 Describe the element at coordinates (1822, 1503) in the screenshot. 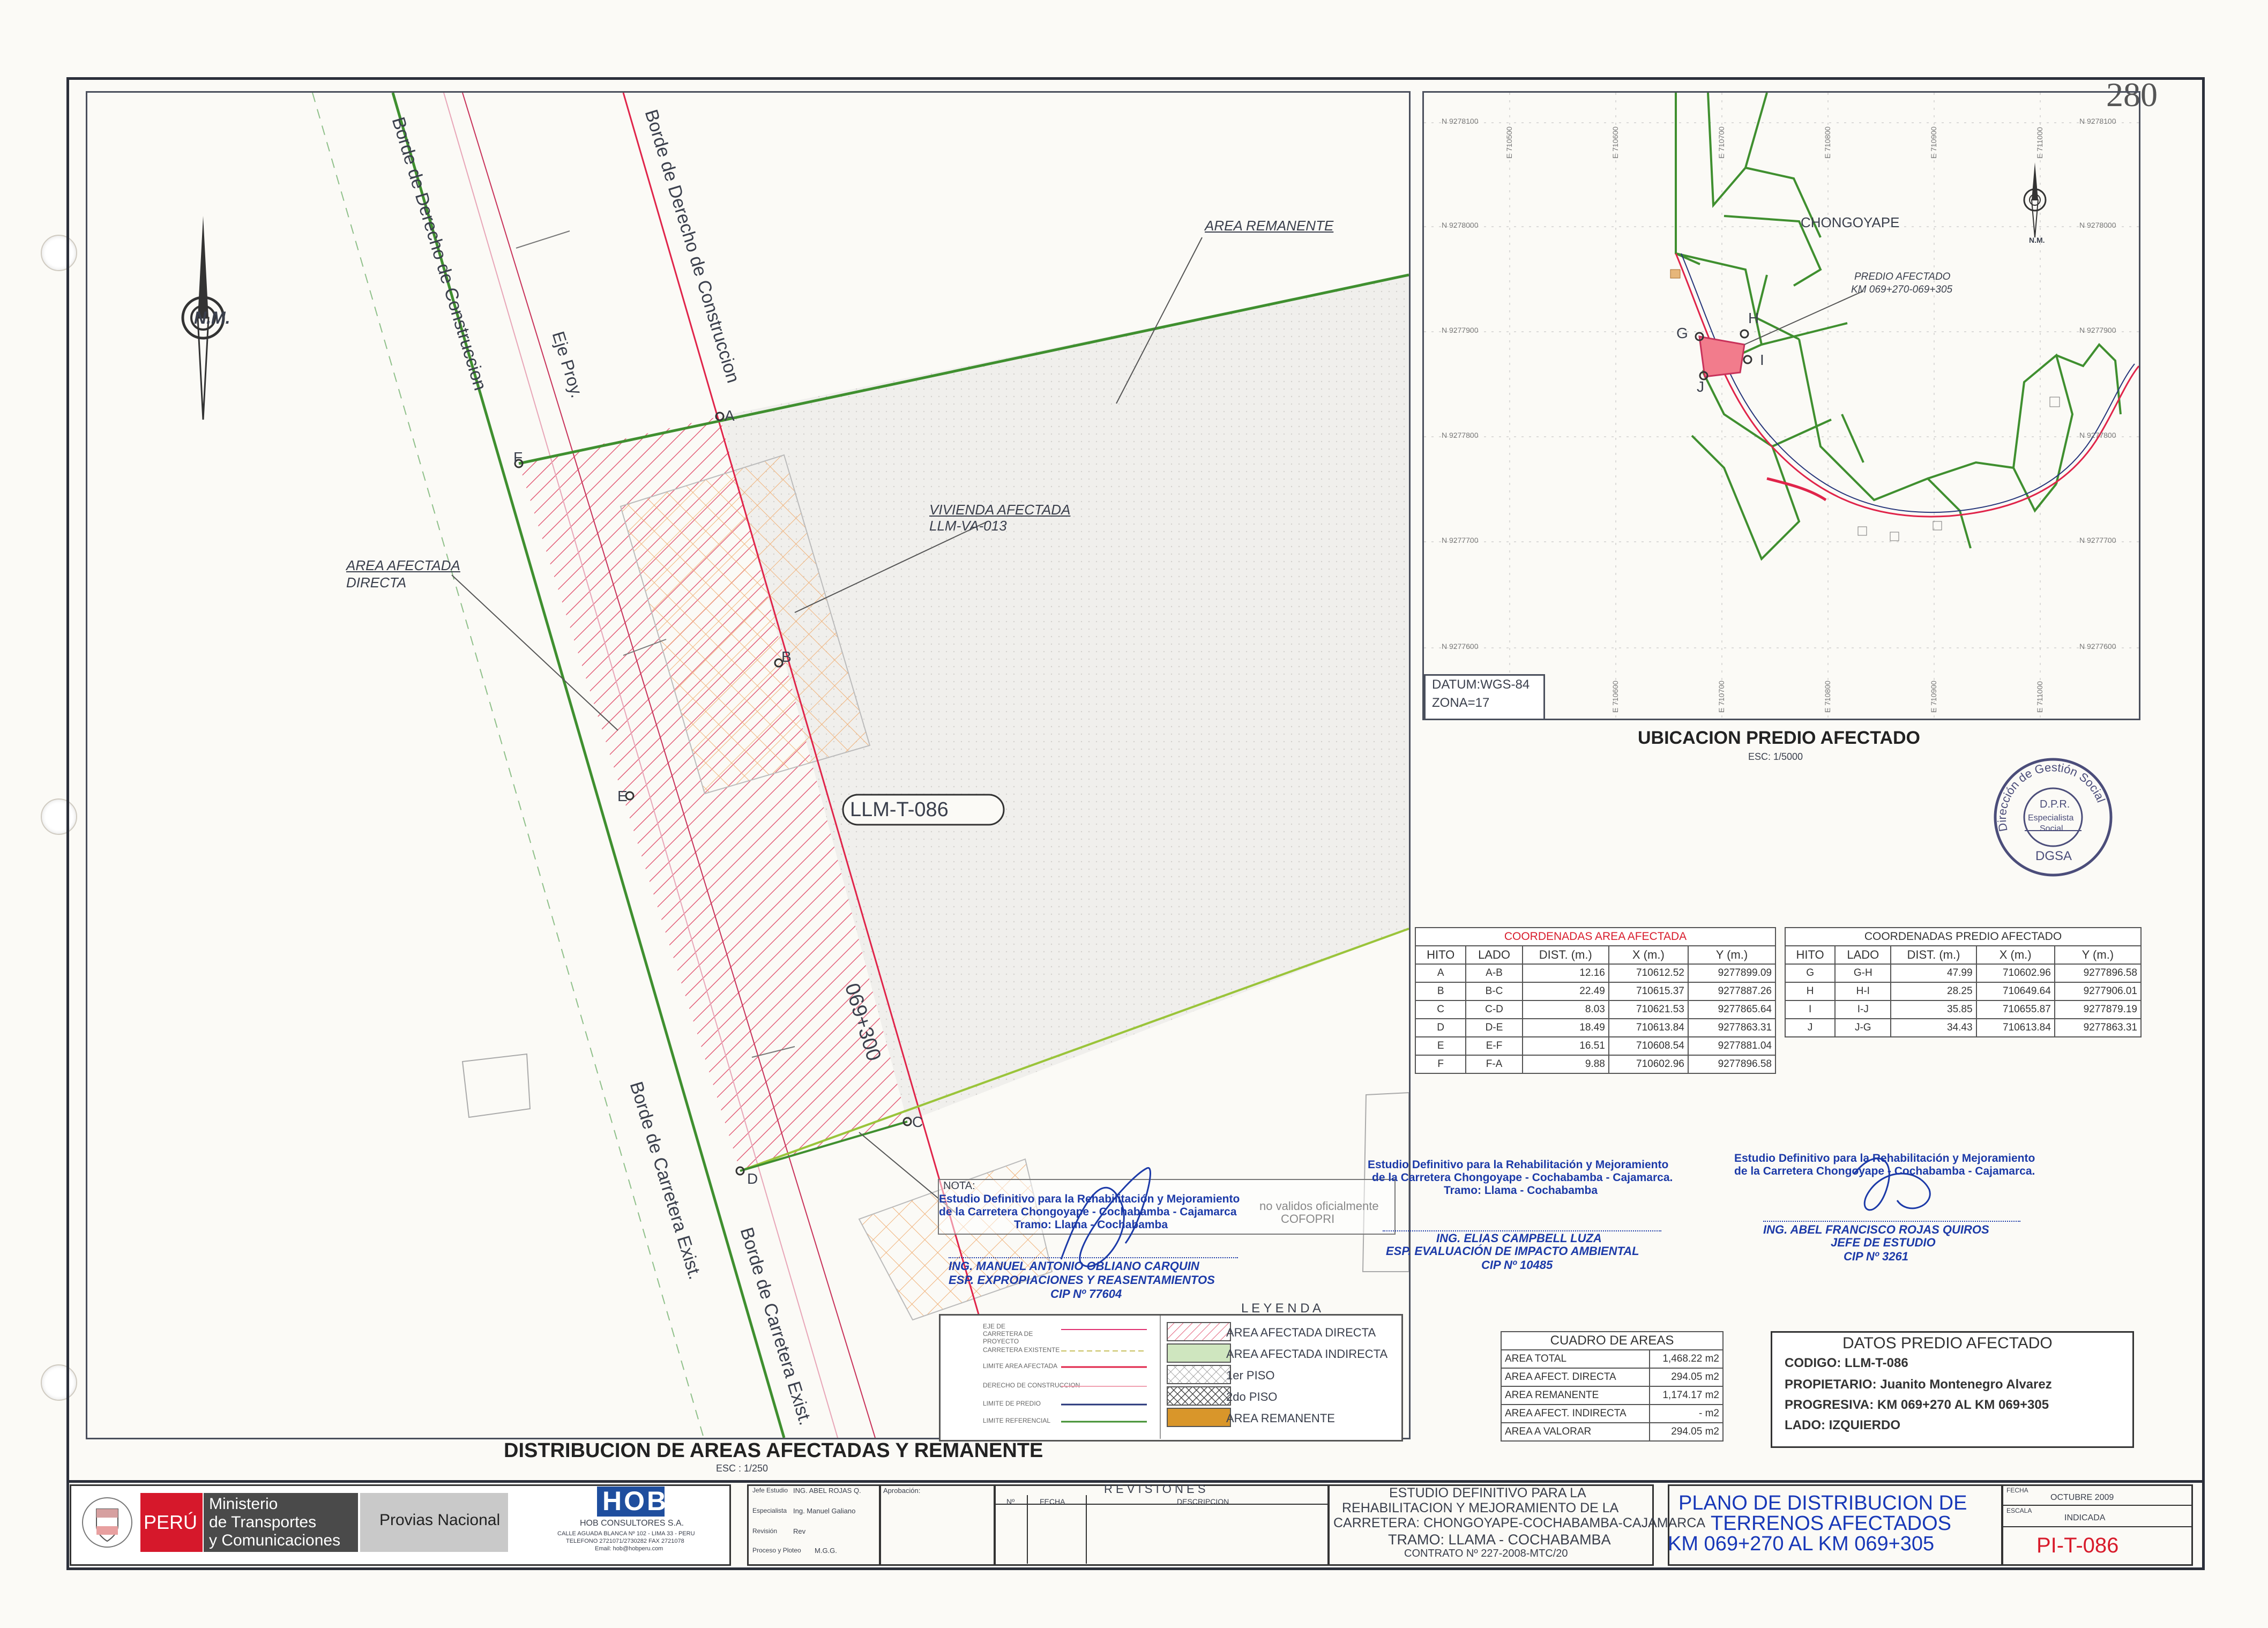

I see `plano-title-1: PLANO DE DISTRIBUCION DE` at that location.